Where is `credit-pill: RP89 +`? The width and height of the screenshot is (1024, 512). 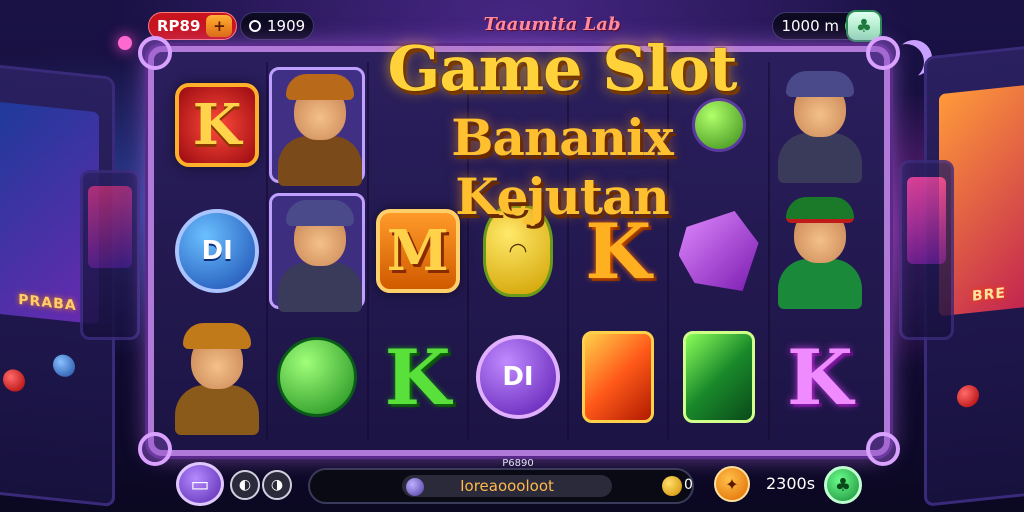 credit-pill: RP89 + is located at coordinates (193, 26).